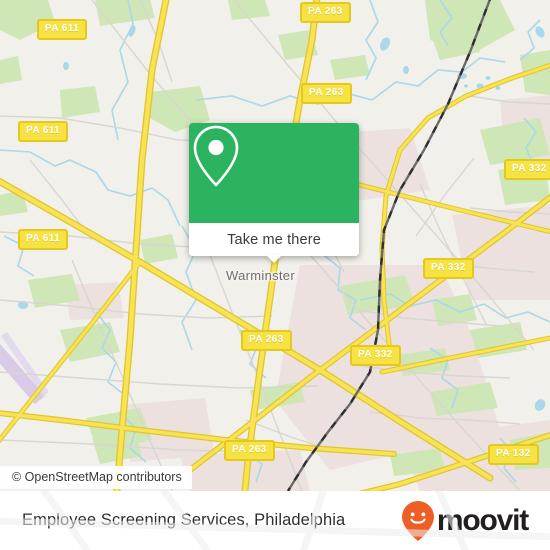 Image resolution: width=550 pixels, height=550 pixels. What do you see at coordinates (417, 520) in the screenshot?
I see `moovit-smiley-pin-icon` at bounding box center [417, 520].